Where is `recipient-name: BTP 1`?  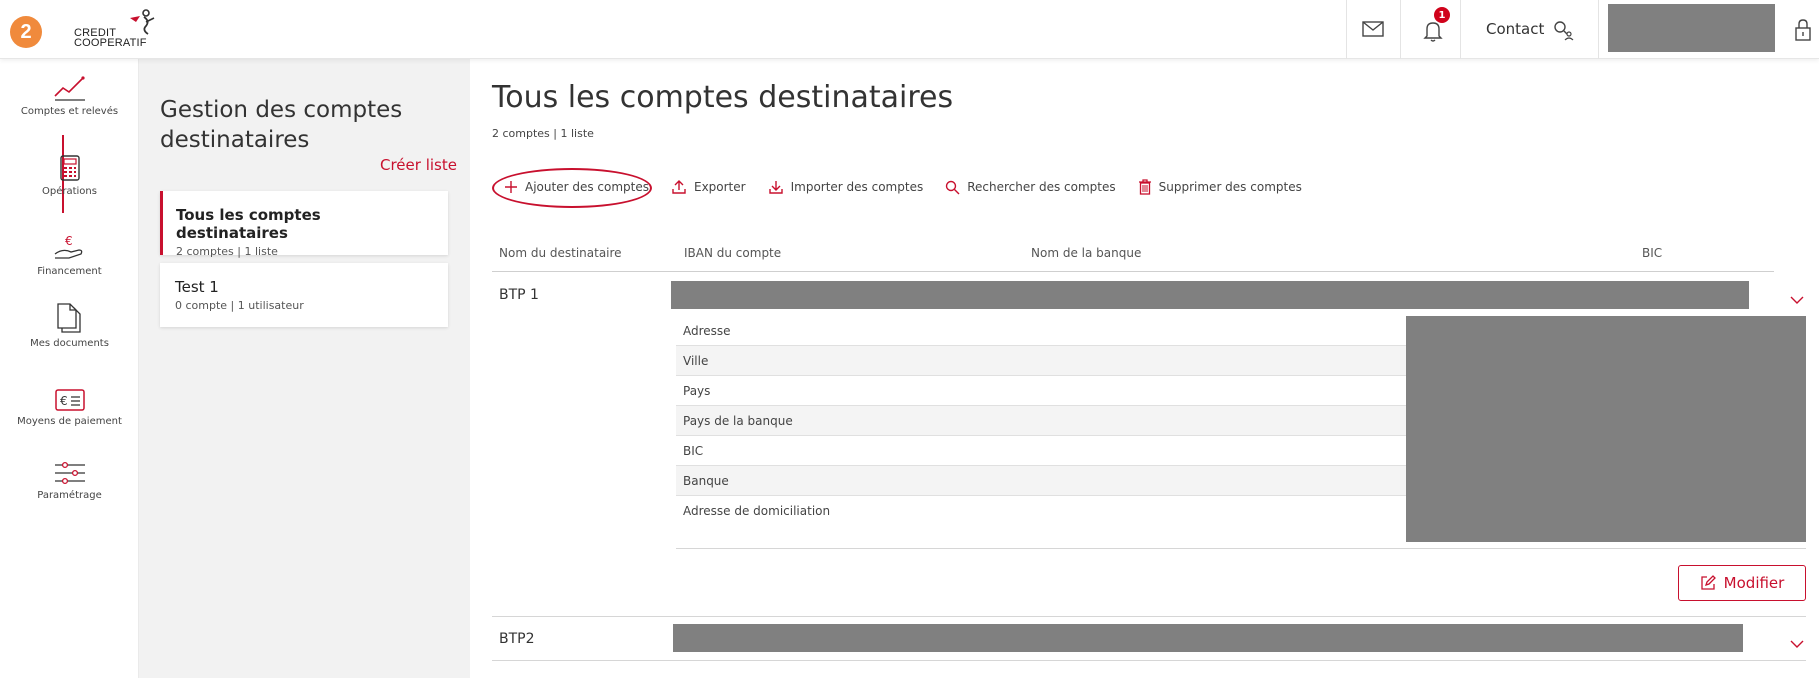 recipient-name: BTP 1 is located at coordinates (519, 295).